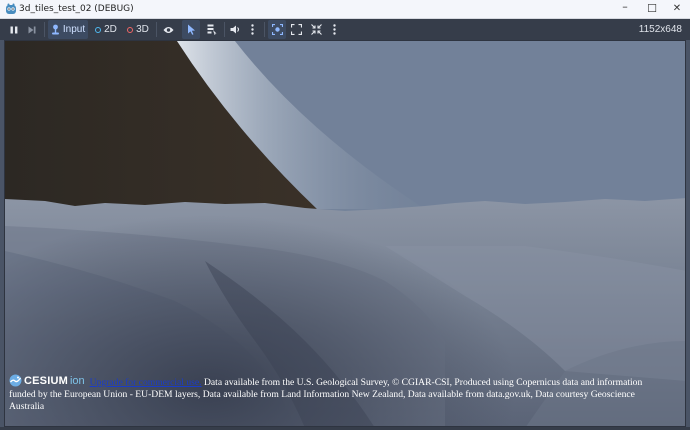 This screenshot has height=430, width=690. I want to click on camera-override-icon, so click(277, 29).